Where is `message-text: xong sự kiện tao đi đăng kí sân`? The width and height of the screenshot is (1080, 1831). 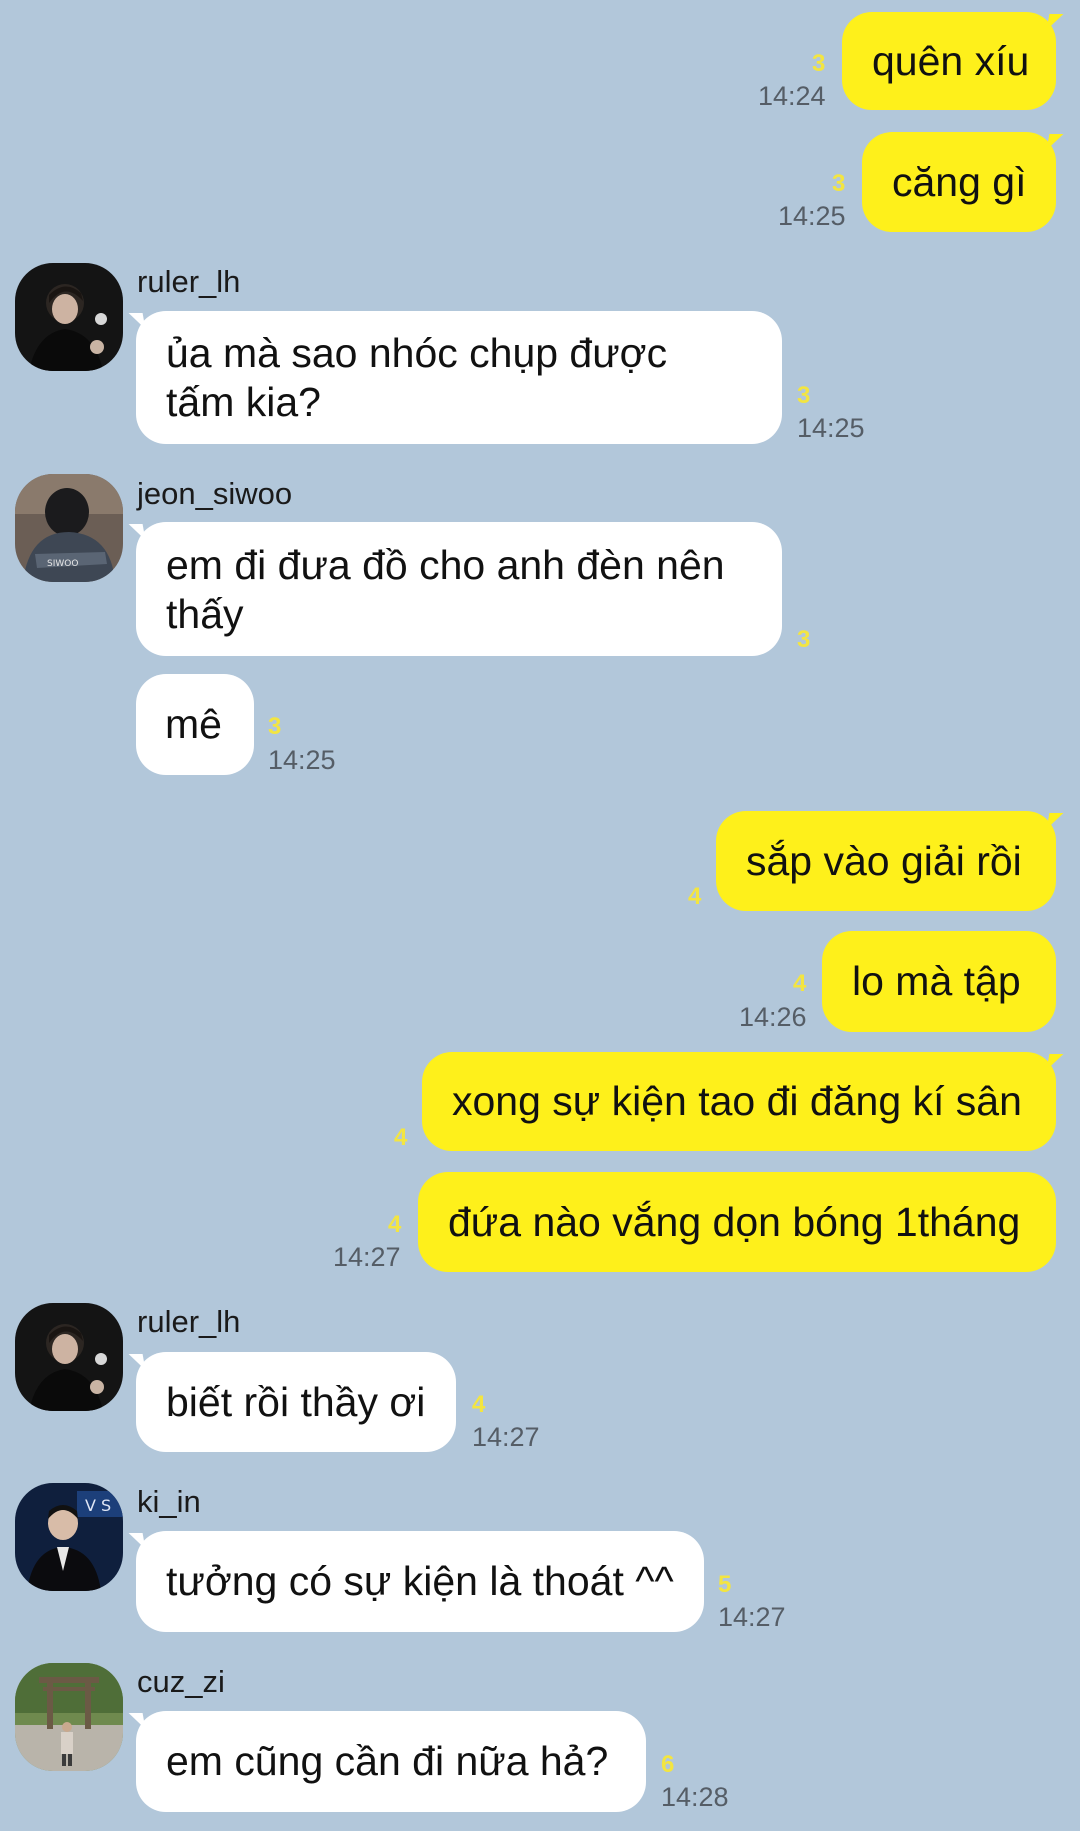
message-text: xong sự kiện tao đi đăng kí sân is located at coordinates (737, 1101).